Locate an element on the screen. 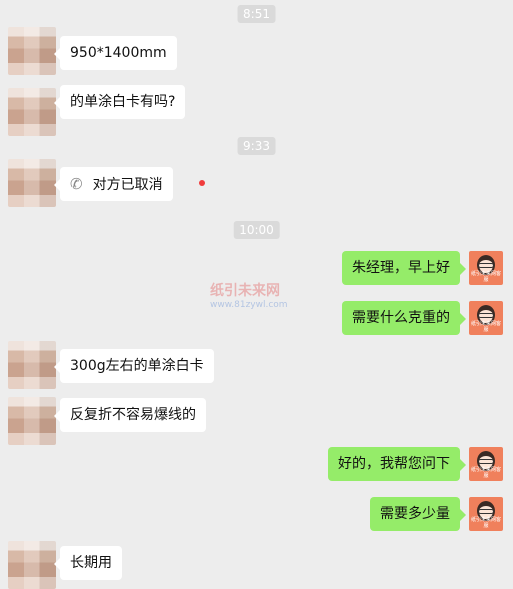 The height and width of the screenshot is (589, 513). message-bubble: 需要什么克重的 is located at coordinates (404, 318).